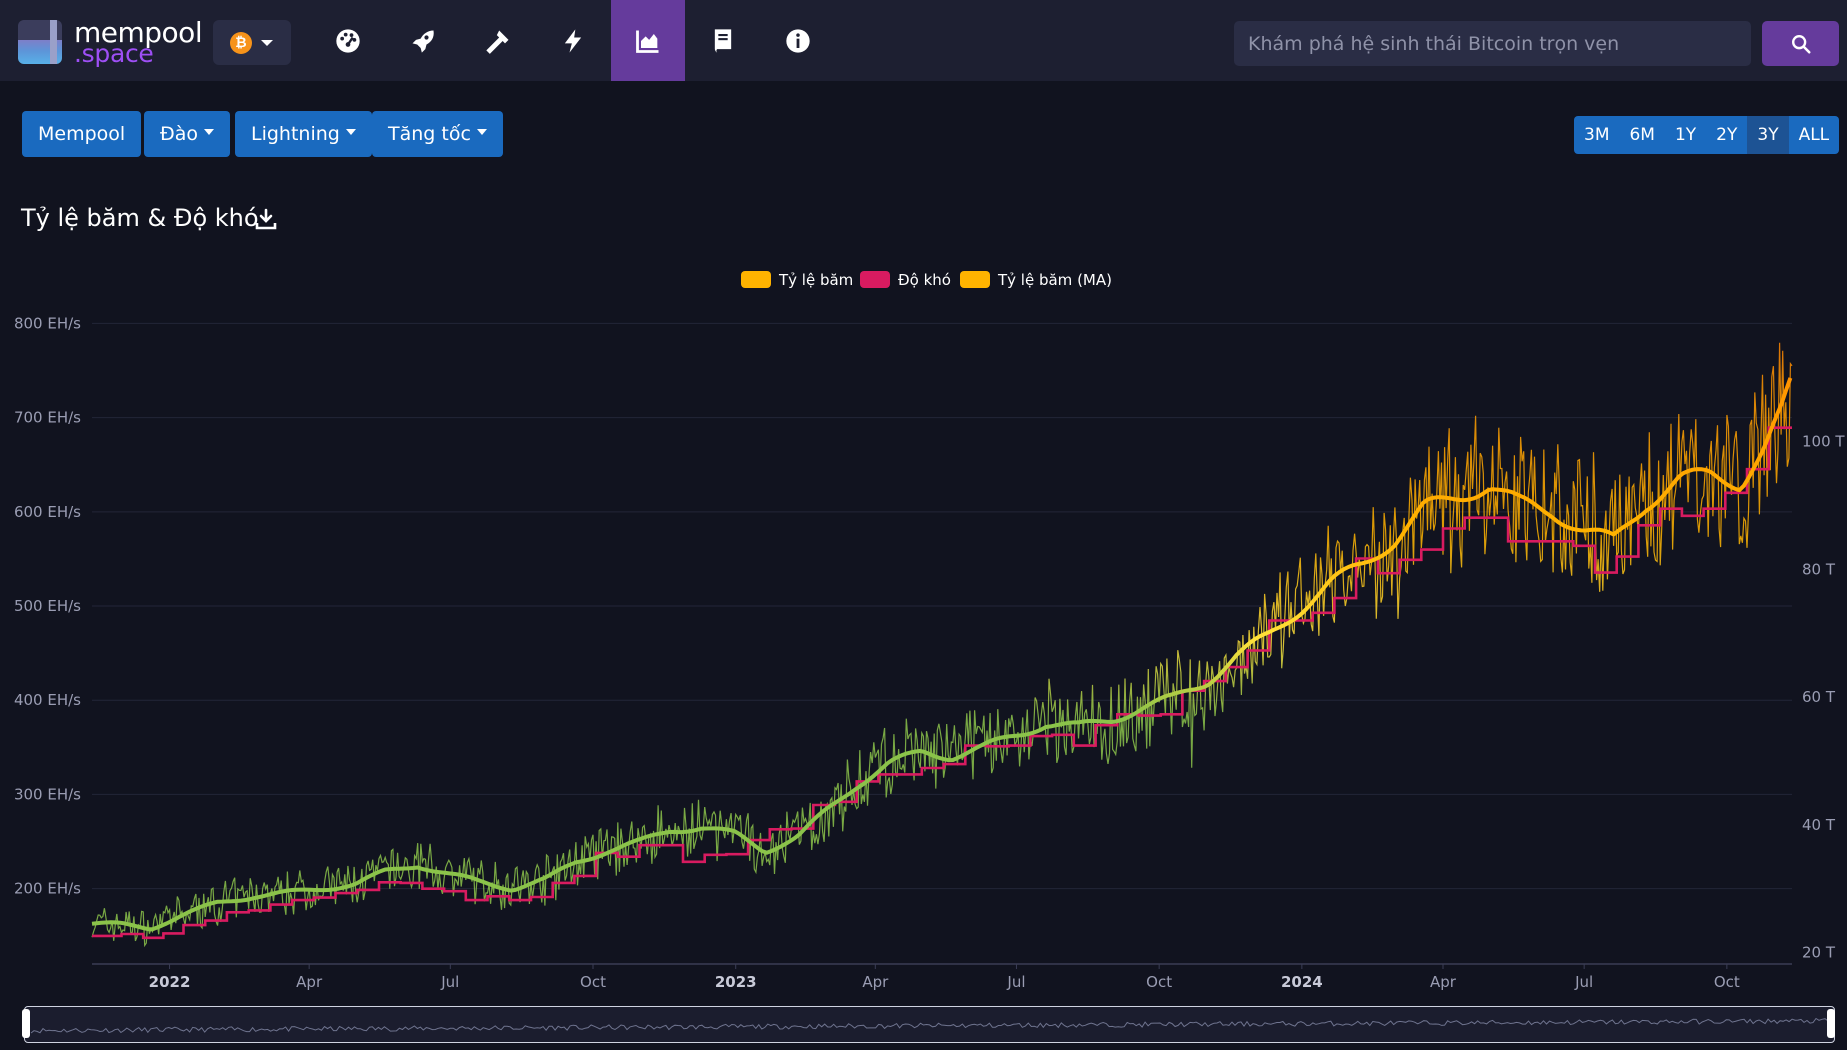 This screenshot has height=1050, width=1847. What do you see at coordinates (1597, 135) in the screenshot?
I see `range-3m-button: 3M` at bounding box center [1597, 135].